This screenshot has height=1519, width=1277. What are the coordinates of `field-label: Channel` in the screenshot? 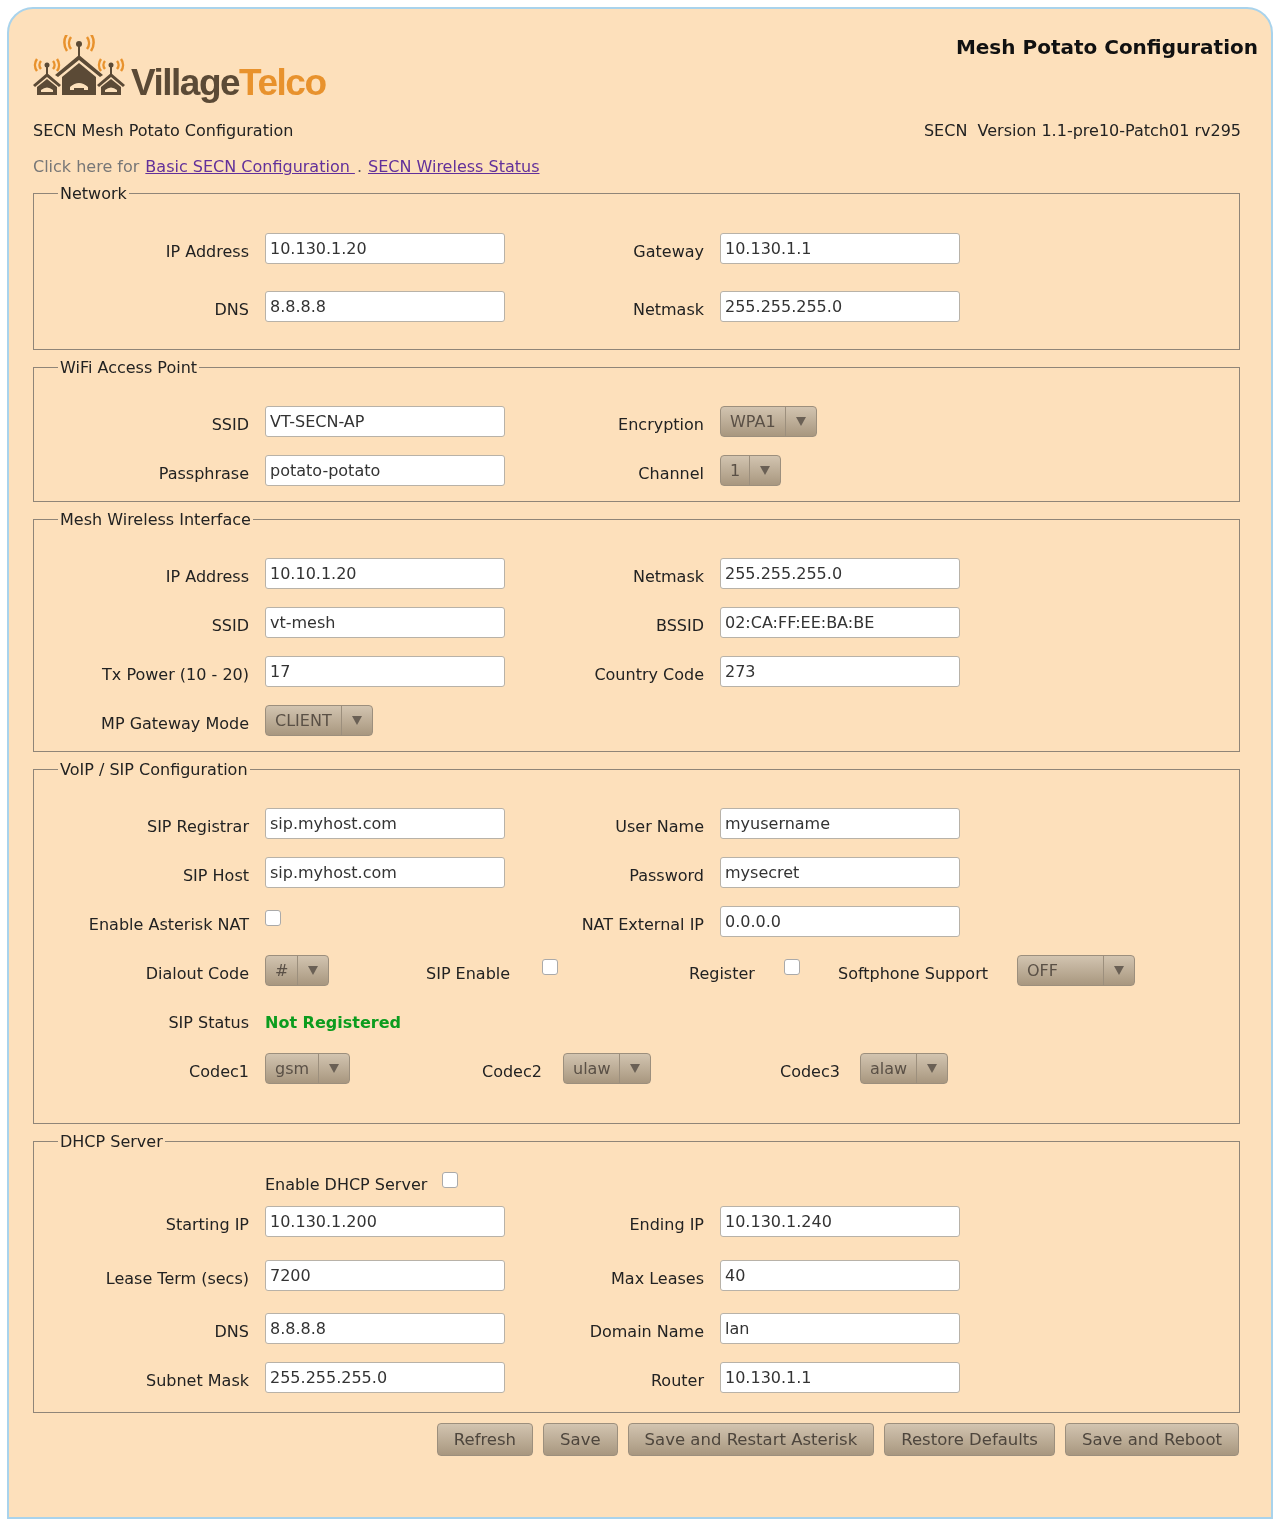 It's located at (671, 473).